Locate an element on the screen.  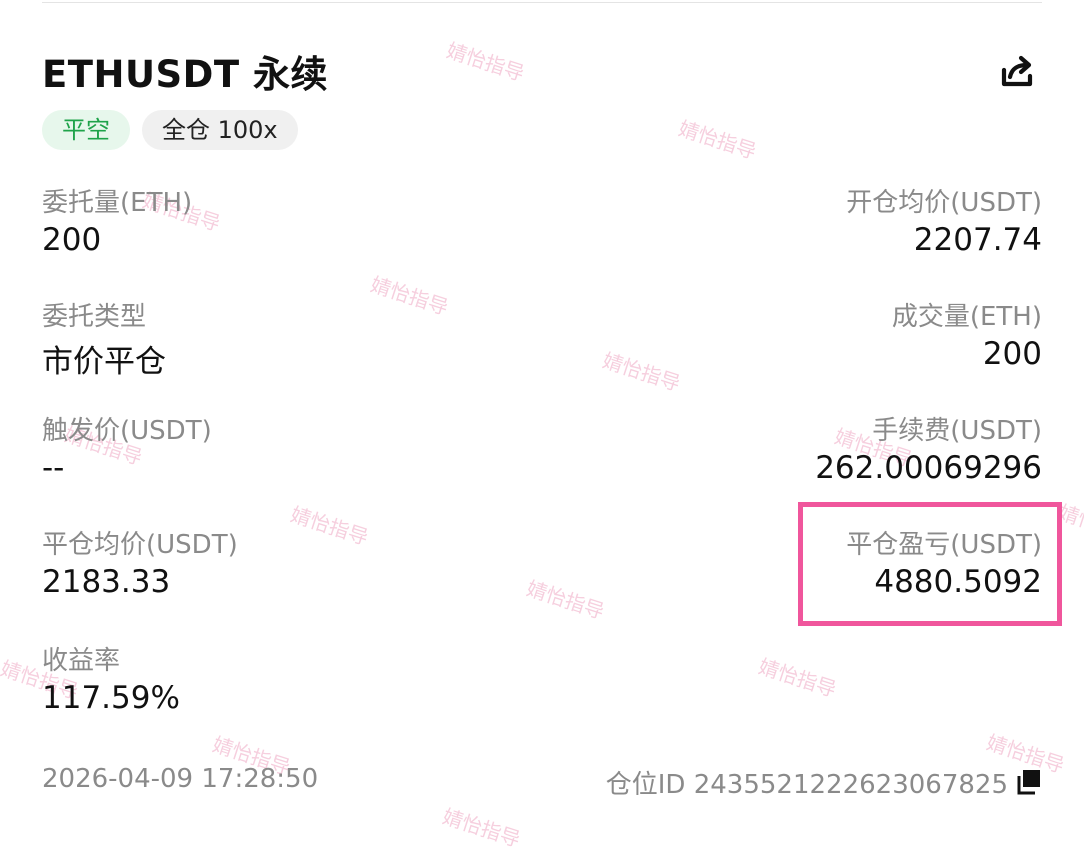
filled-qty-value: 200 is located at coordinates (1012, 354).